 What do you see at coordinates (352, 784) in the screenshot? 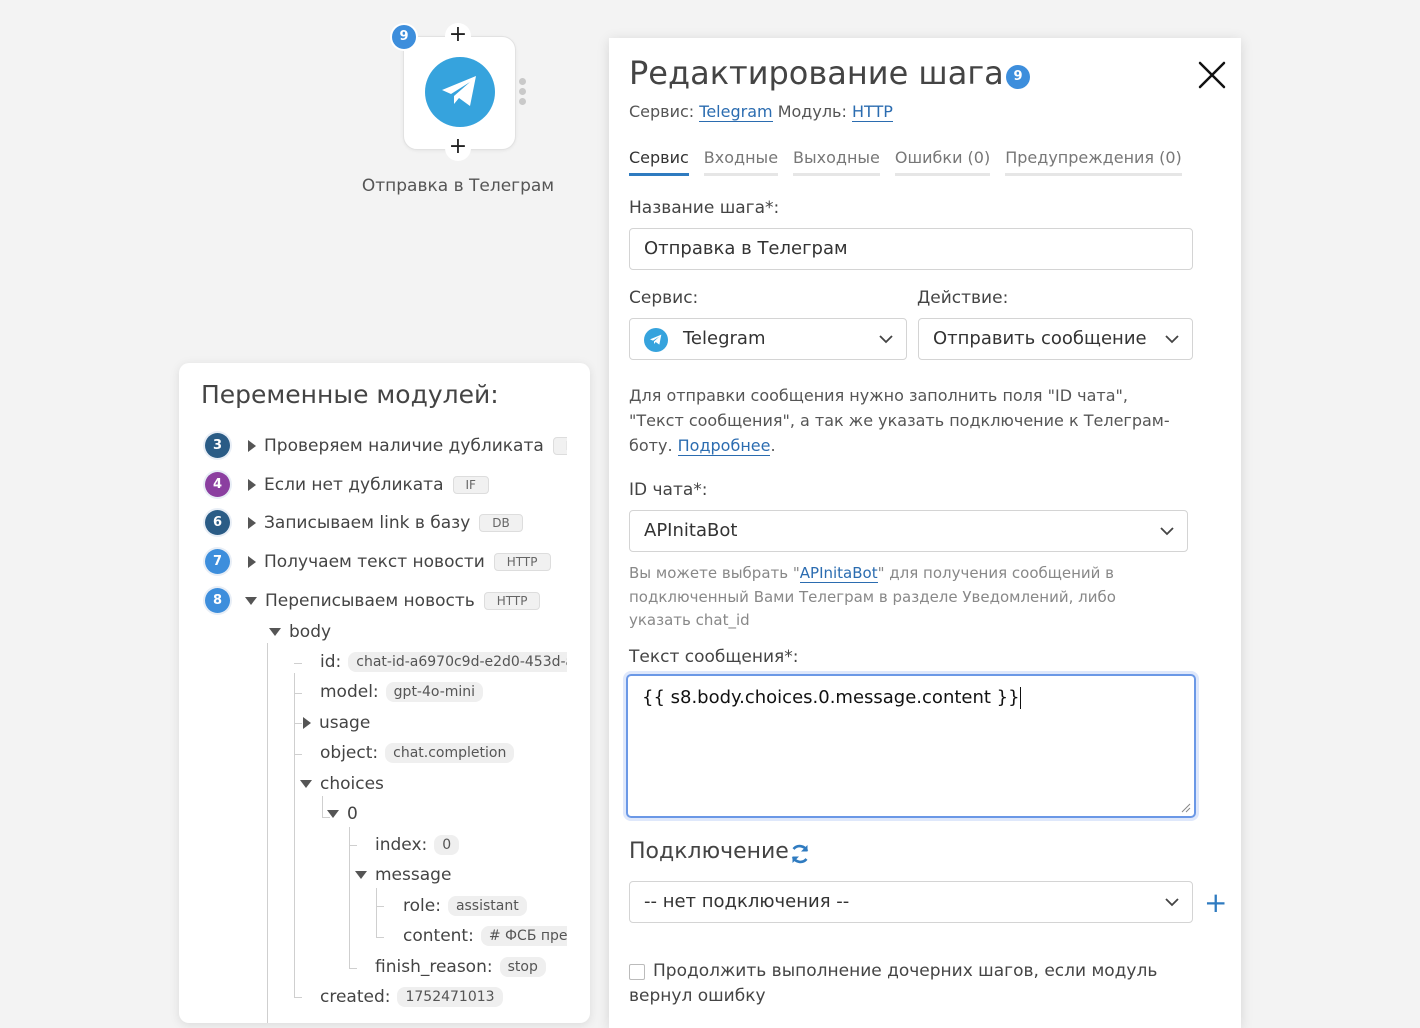
I see `tree-key: choices` at bounding box center [352, 784].